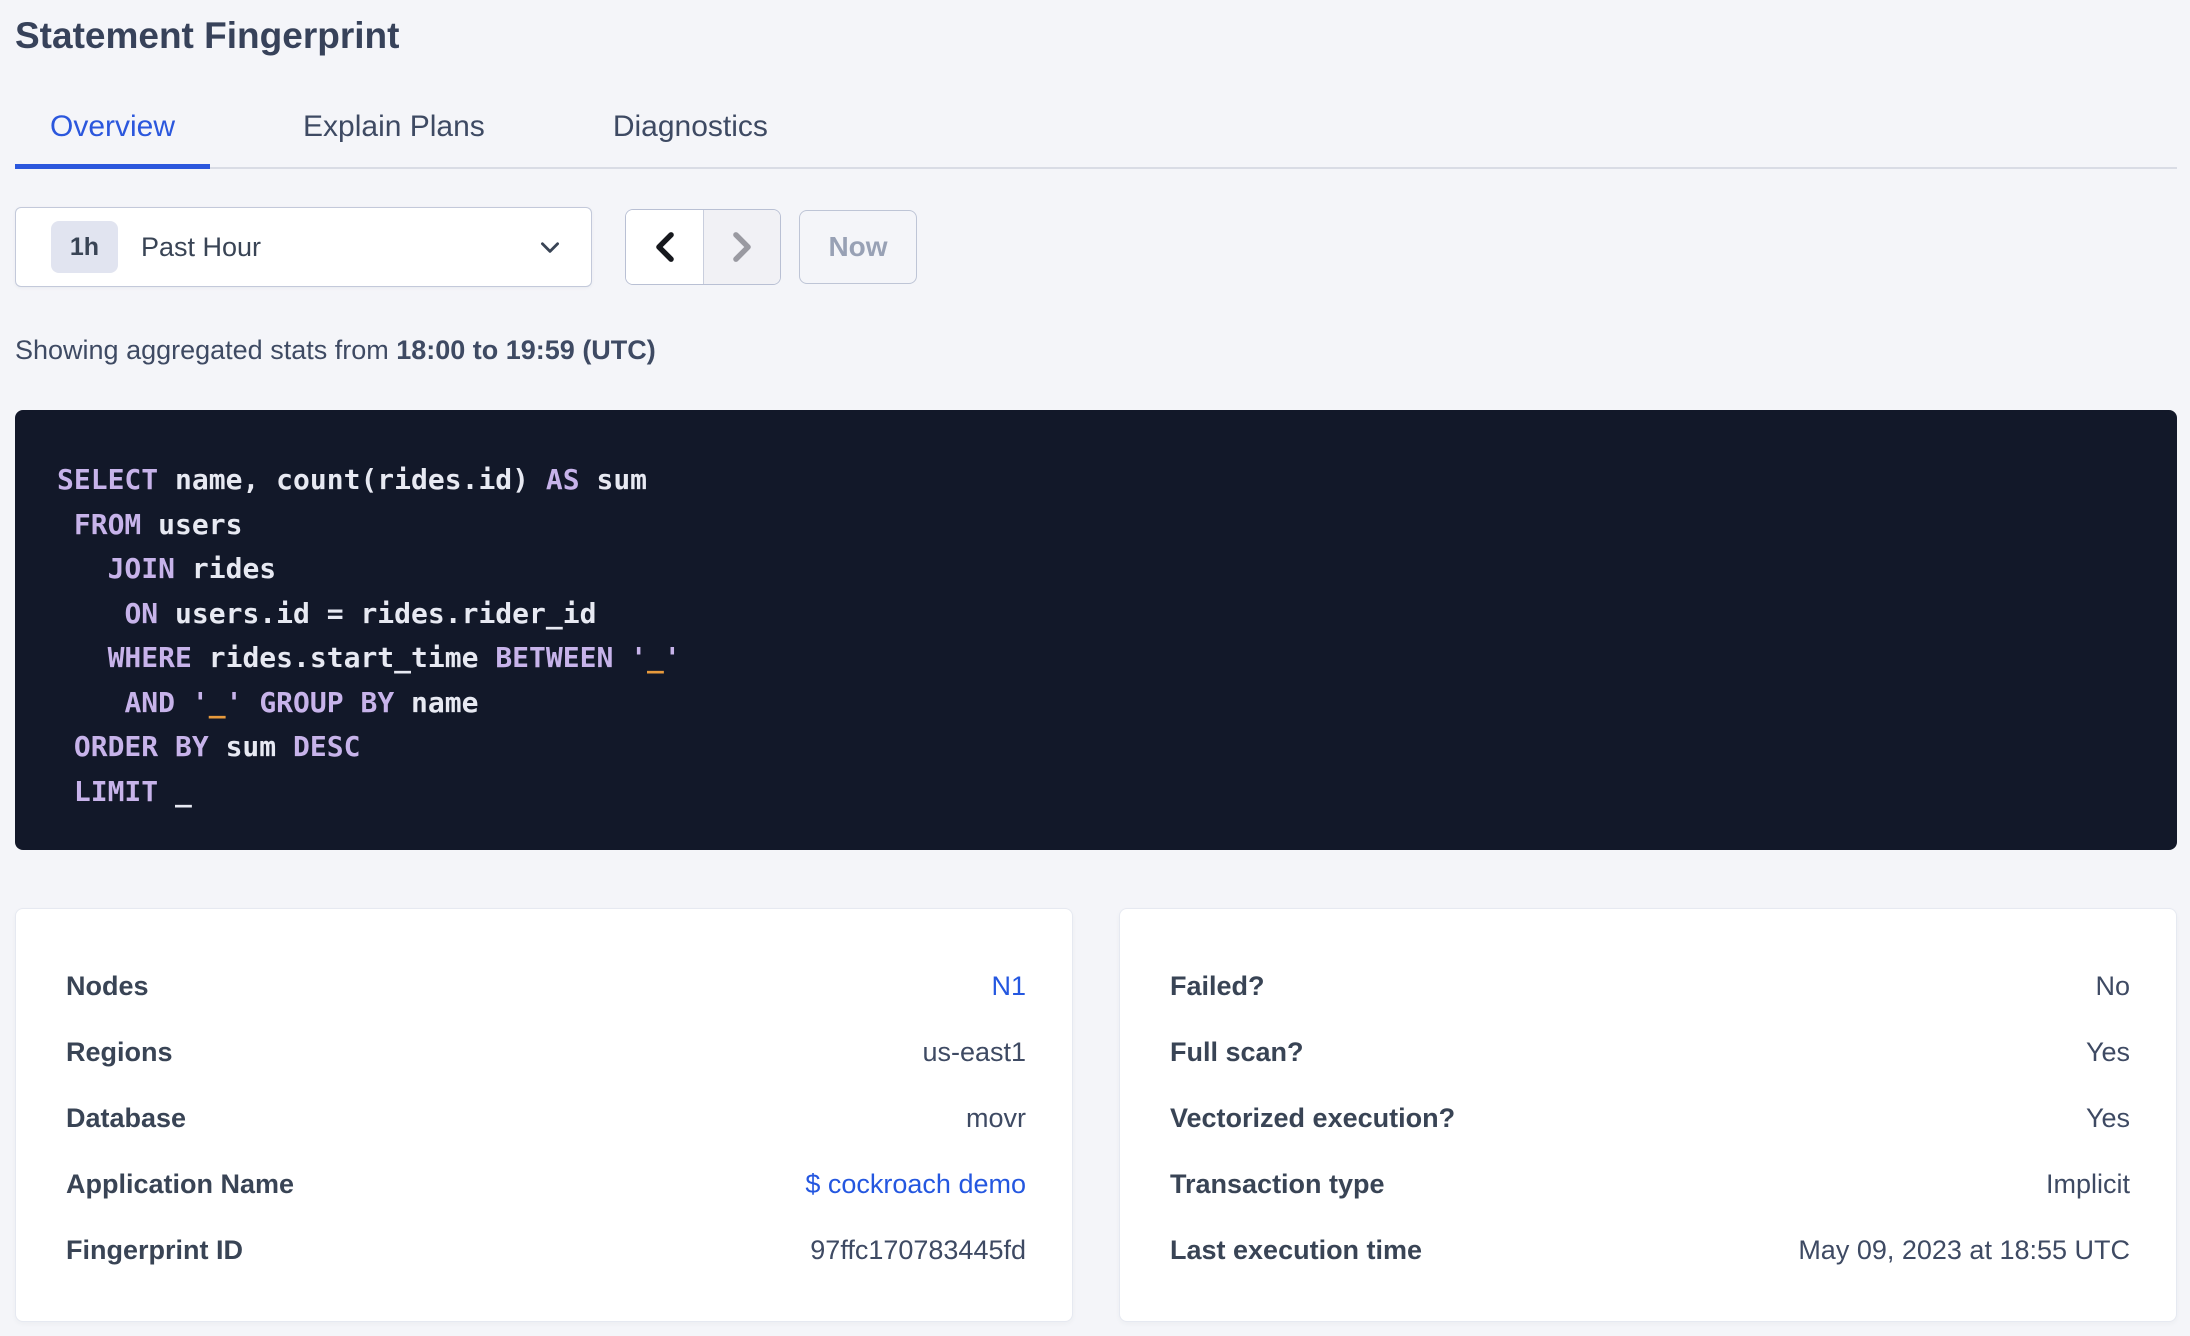  I want to click on time-controls: 1h Past Hour Now, so click(1096, 247).